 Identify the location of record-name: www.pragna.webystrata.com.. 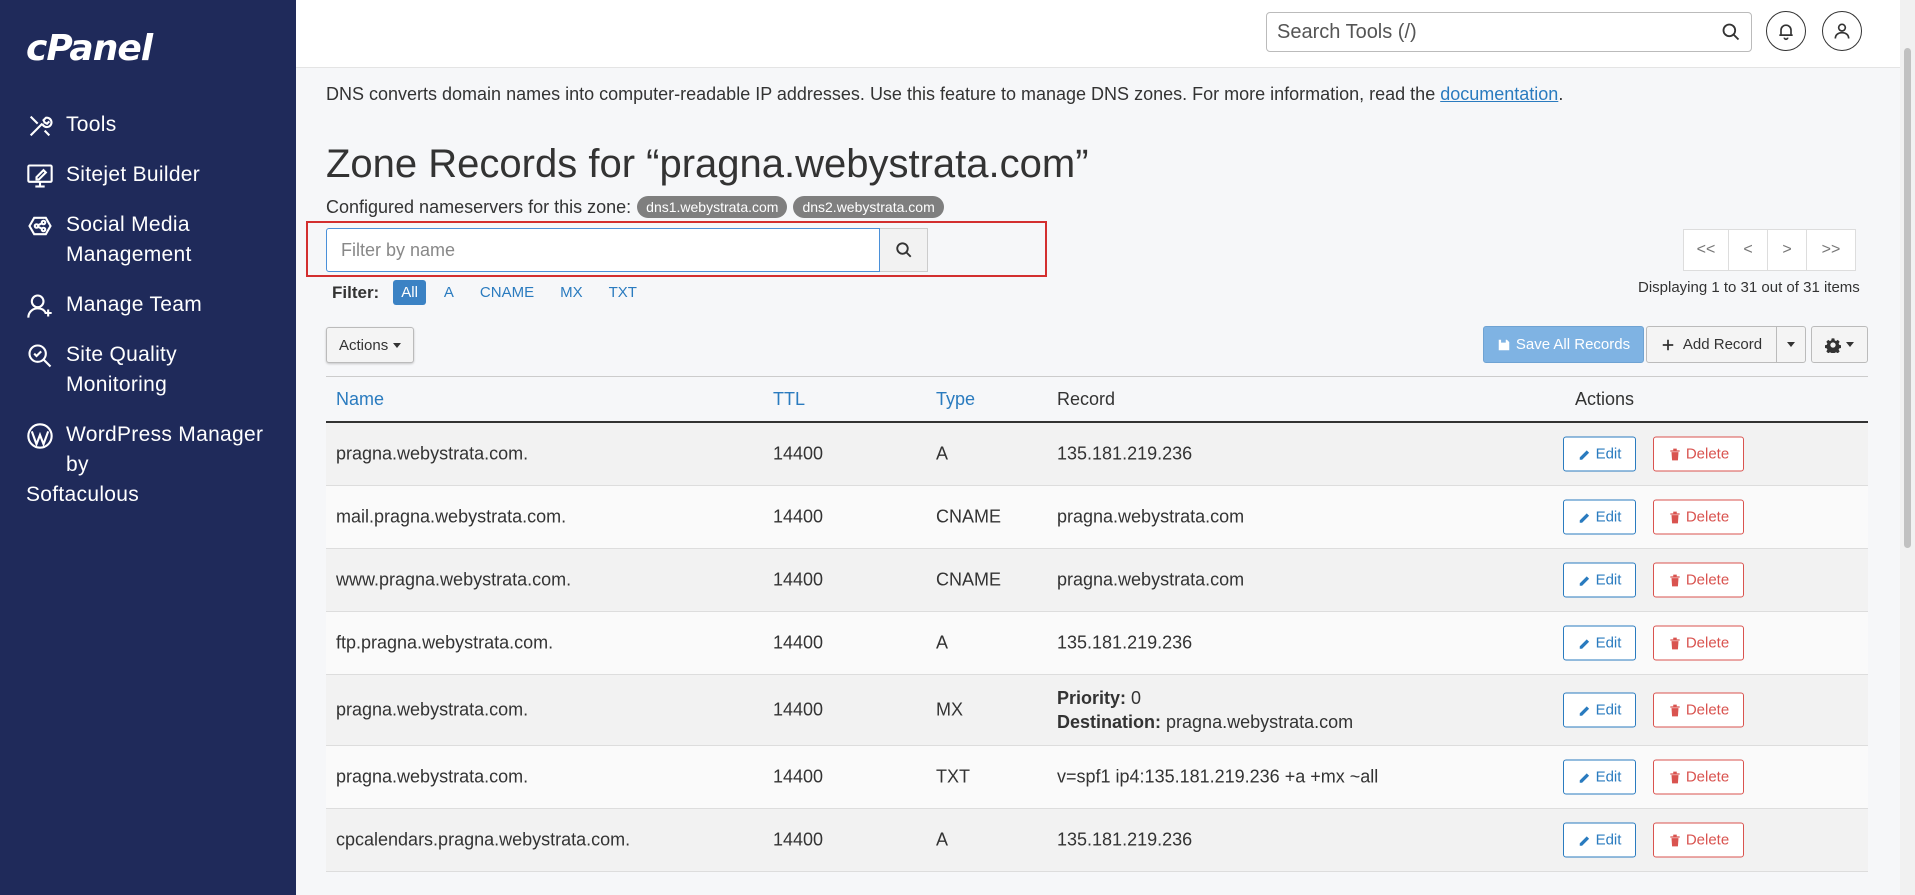
(454, 579).